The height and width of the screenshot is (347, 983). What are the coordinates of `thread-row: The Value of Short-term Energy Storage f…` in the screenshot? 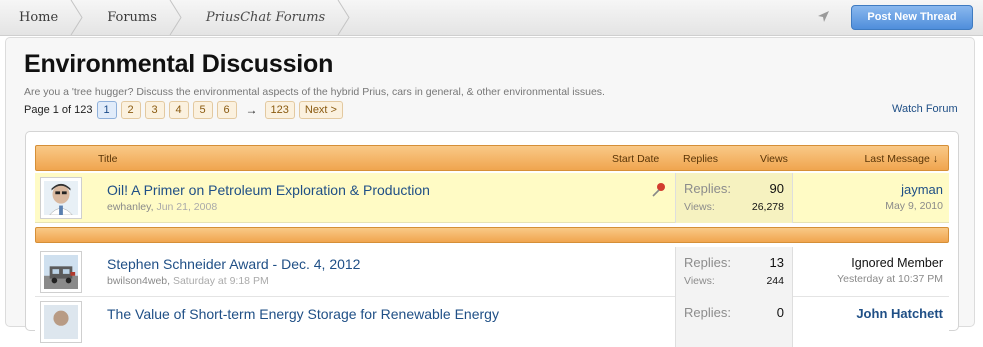 It's located at (492, 322).